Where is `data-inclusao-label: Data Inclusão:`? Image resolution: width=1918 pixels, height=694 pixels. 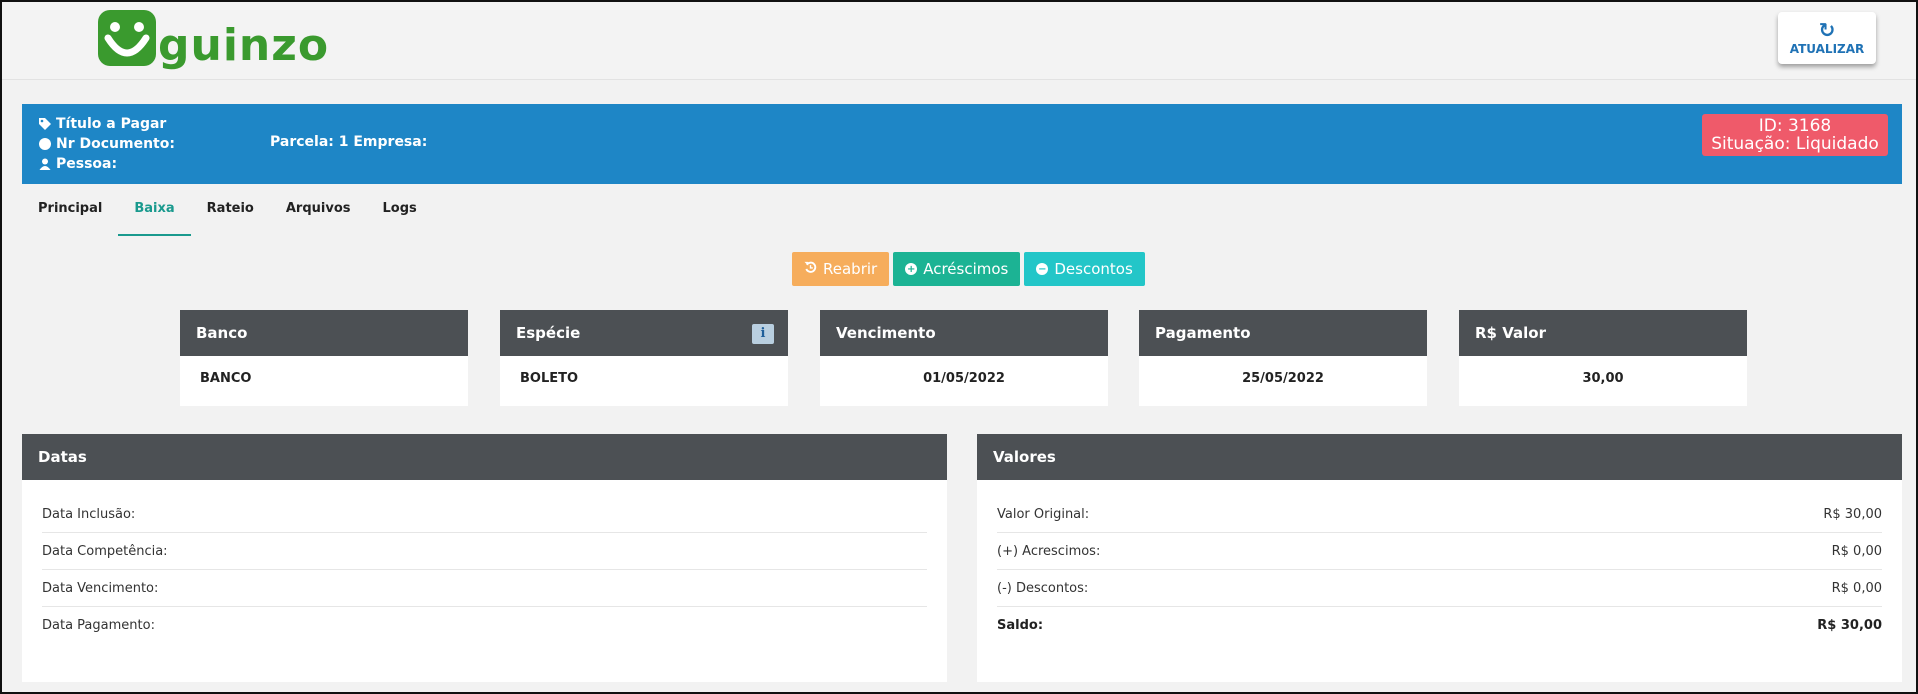 data-inclusao-label: Data Inclusão: is located at coordinates (89, 514).